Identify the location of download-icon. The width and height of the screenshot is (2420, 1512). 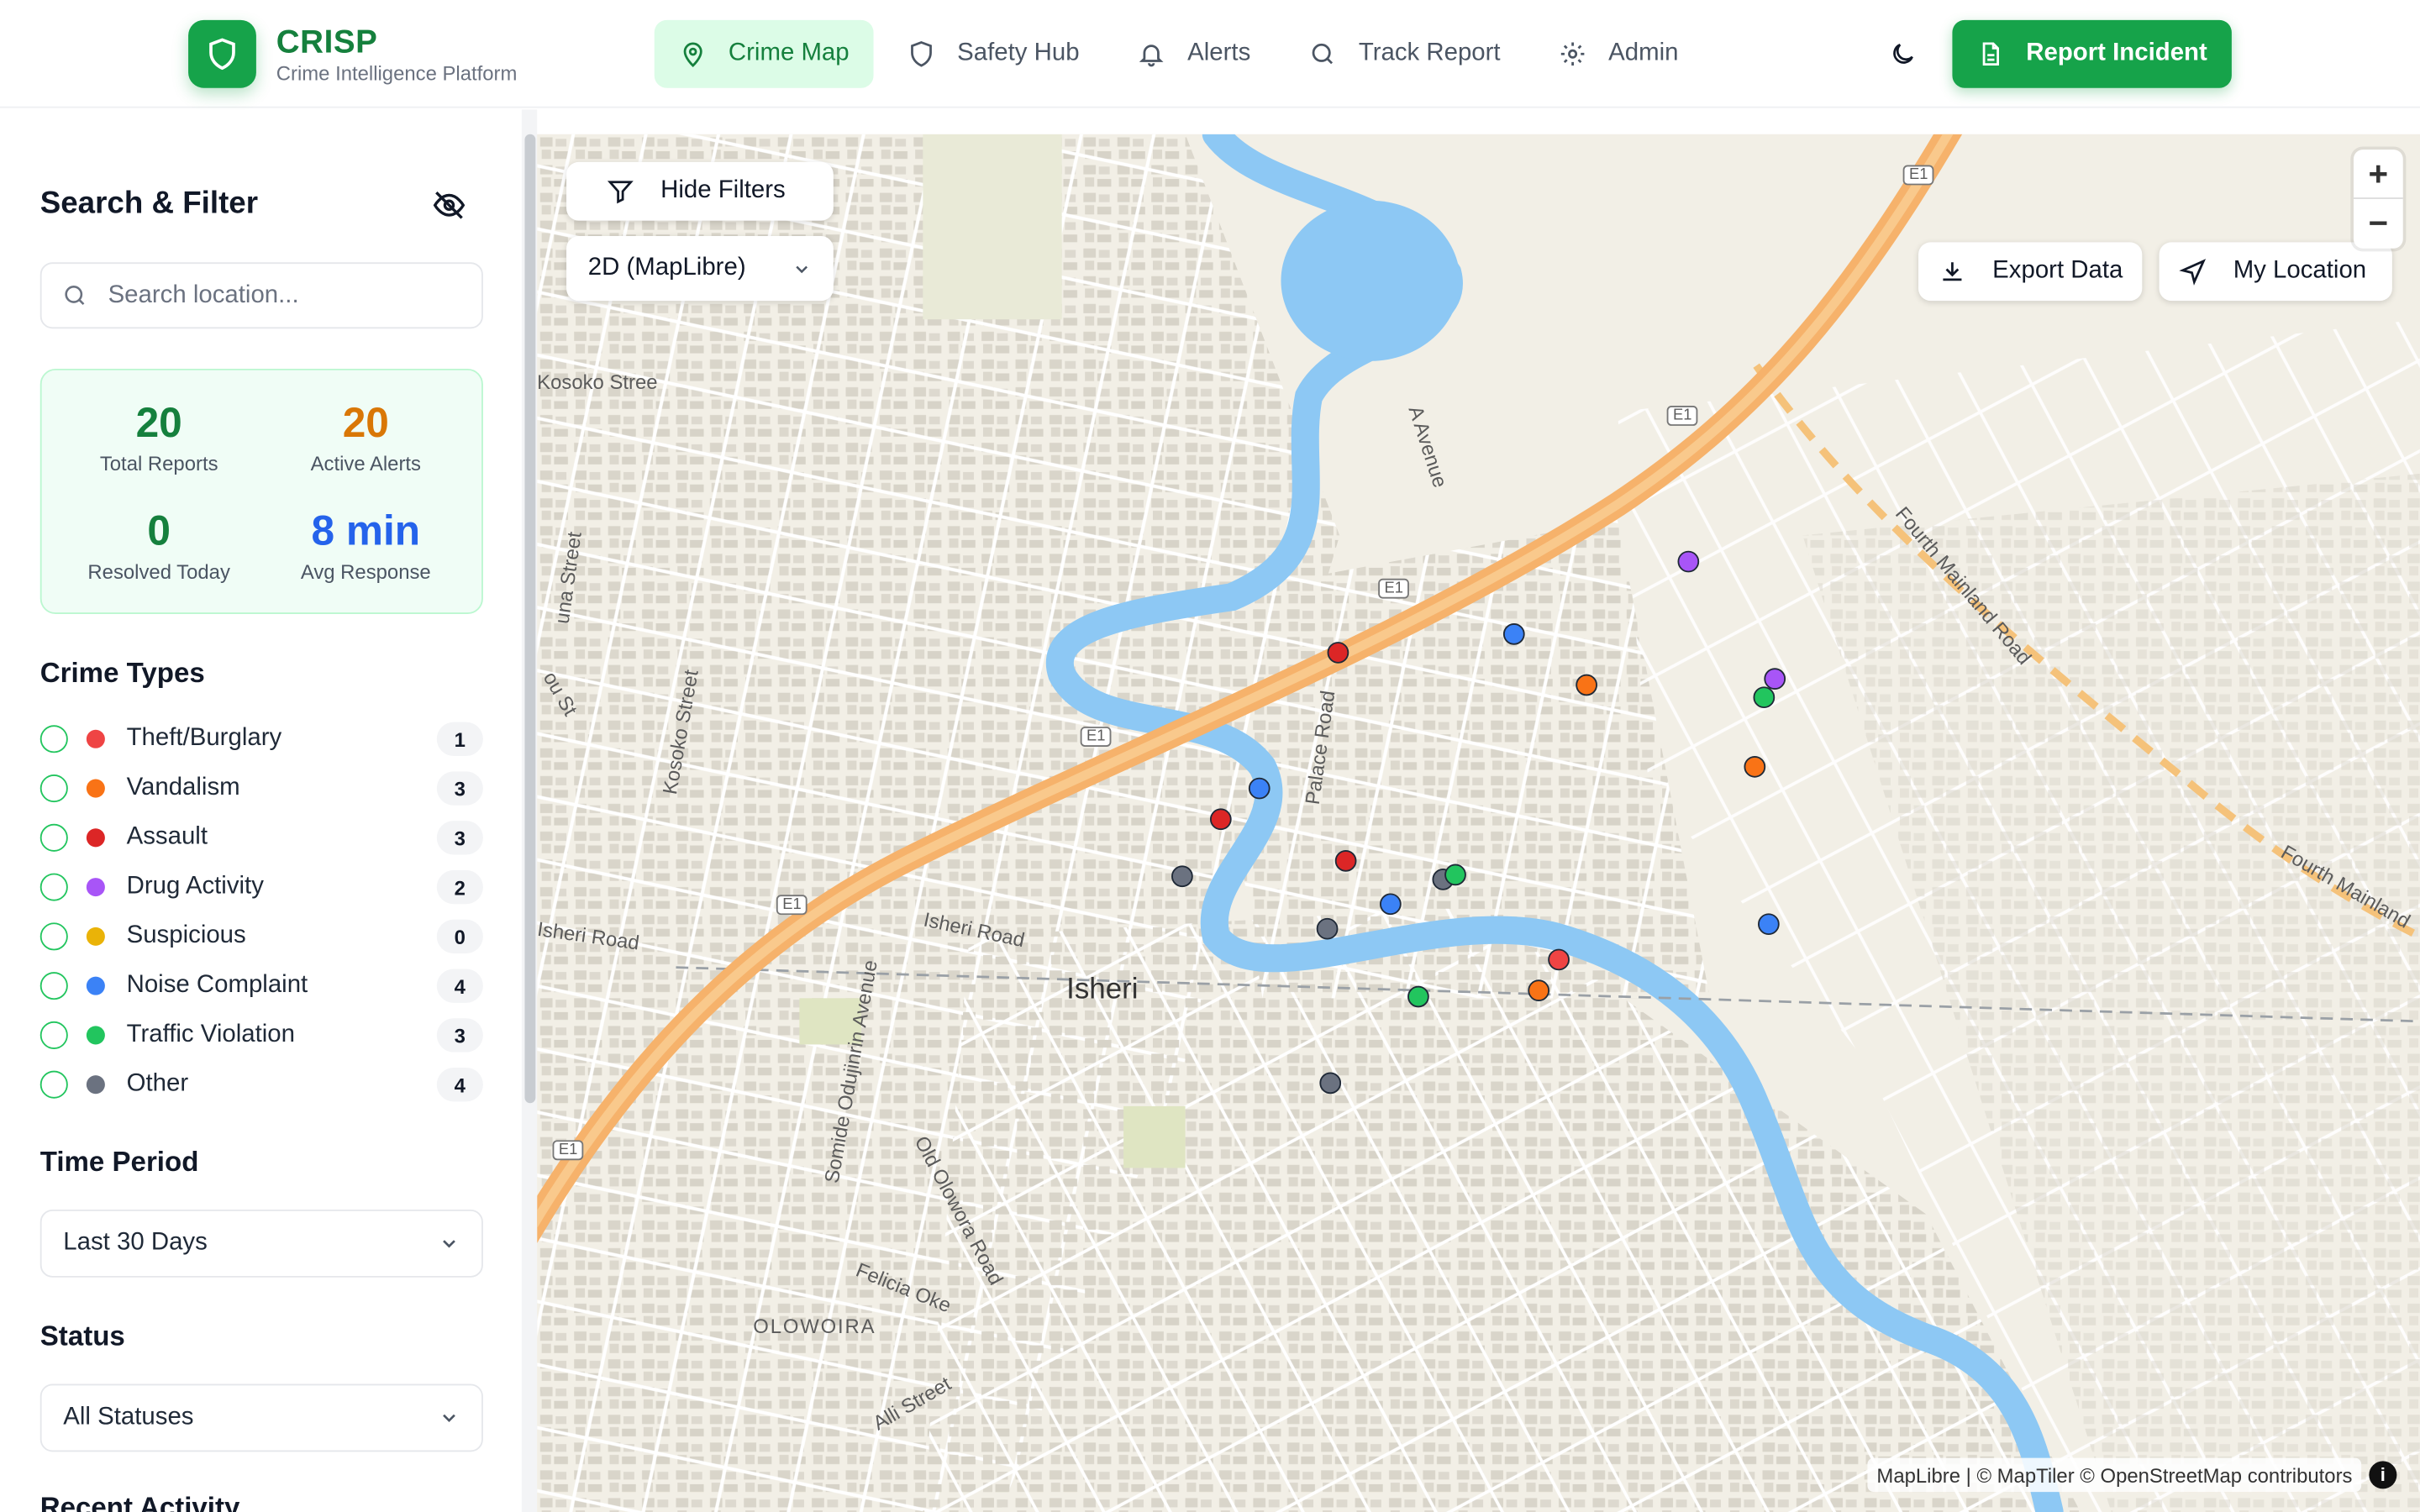
(1952, 271).